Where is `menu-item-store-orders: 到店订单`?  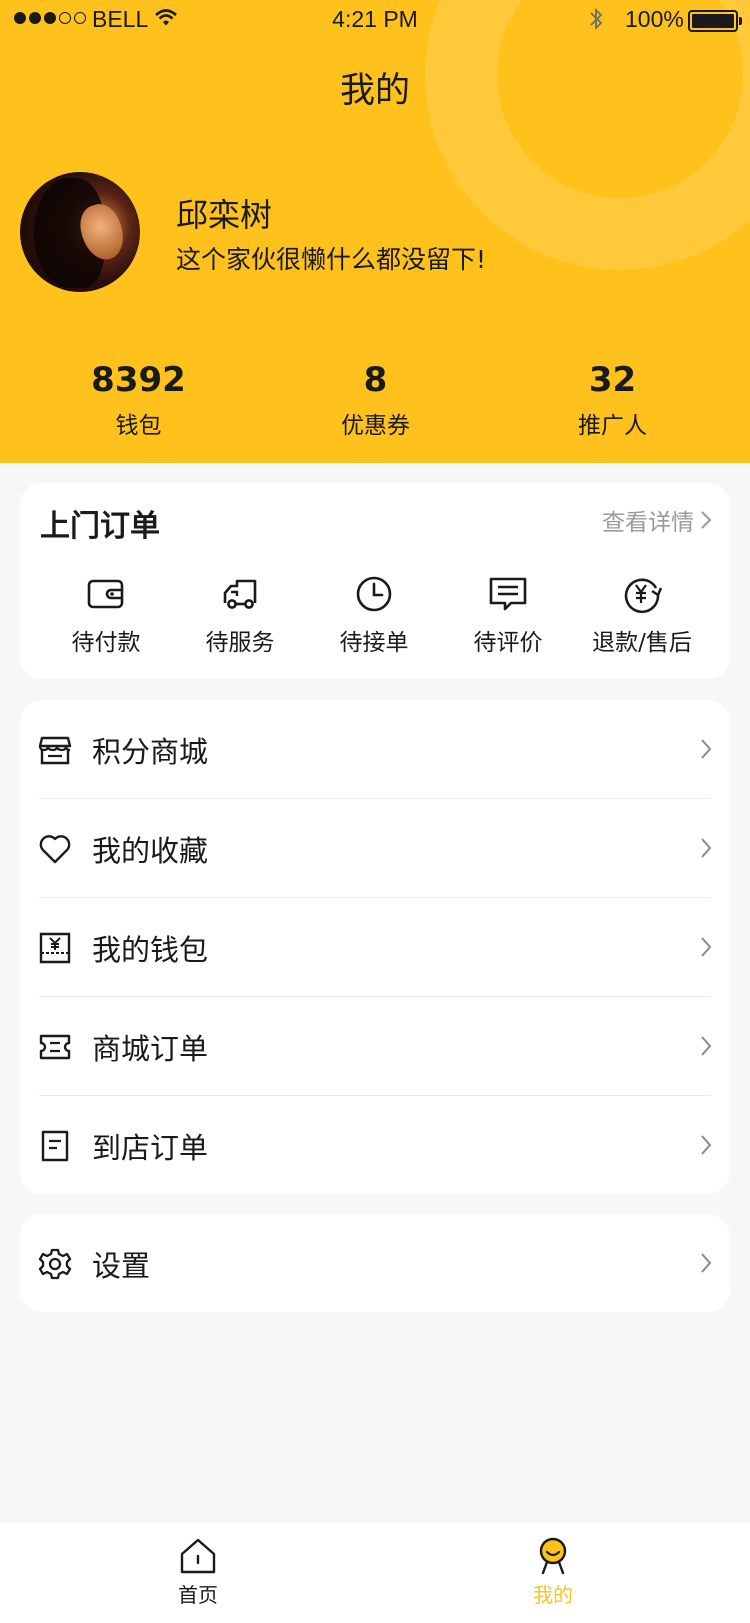 menu-item-store-orders: 到店订单 is located at coordinates (375, 1145).